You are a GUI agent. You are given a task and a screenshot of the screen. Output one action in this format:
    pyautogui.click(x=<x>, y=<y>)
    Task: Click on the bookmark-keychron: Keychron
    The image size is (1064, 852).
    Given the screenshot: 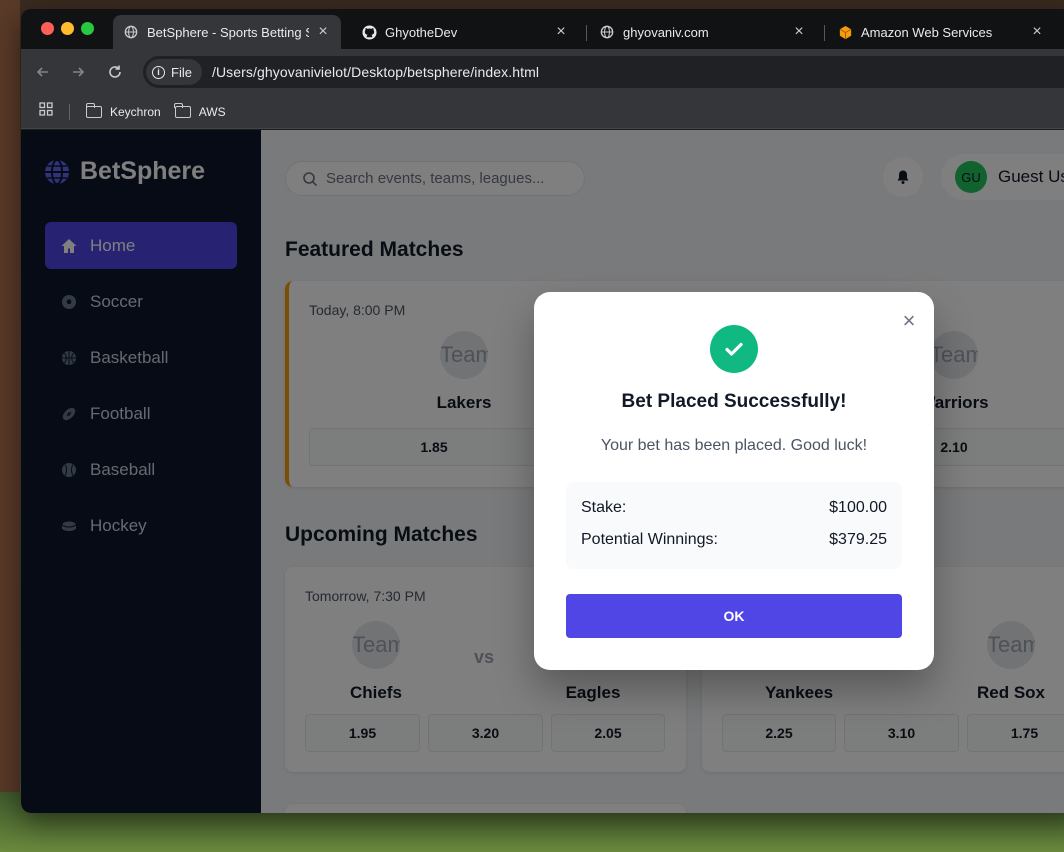 What is the action you would take?
    pyautogui.click(x=123, y=110)
    